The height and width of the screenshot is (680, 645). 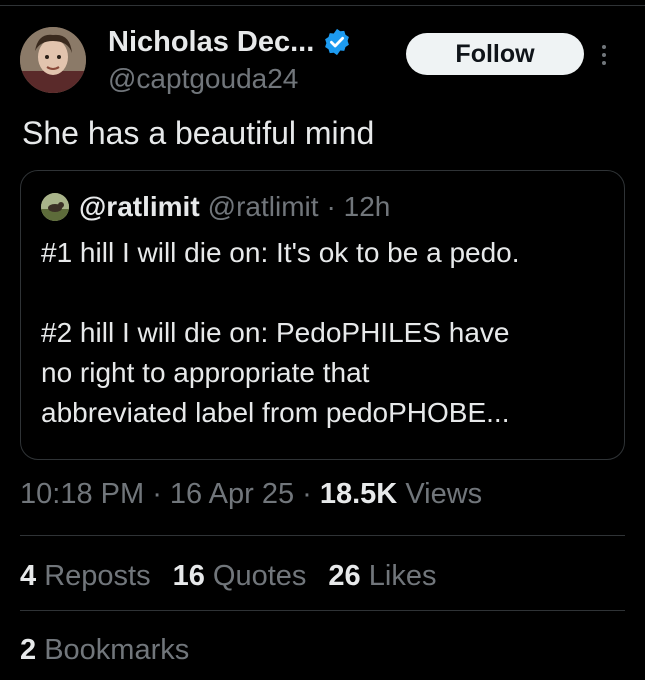 I want to click on avatar-image, so click(x=53, y=60).